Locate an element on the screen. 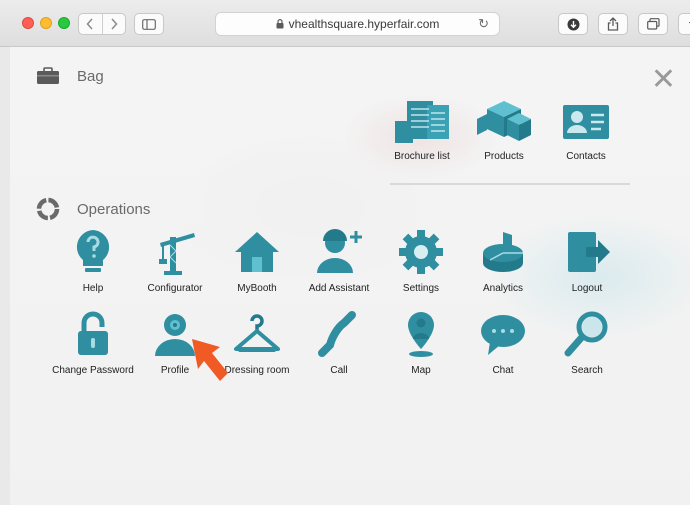  operation-logout: Logout is located at coordinates (587, 260).